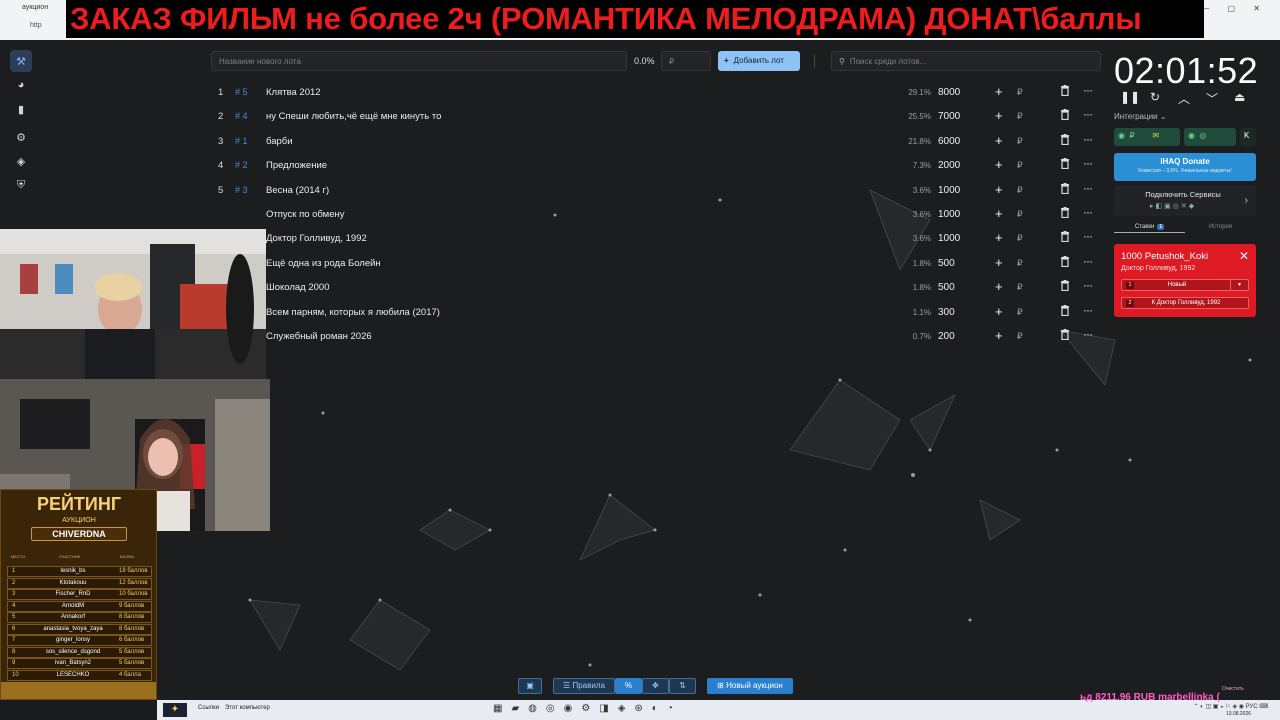 This screenshot has width=1280, height=720. I want to click on chevron-down-icon: ▾, so click(1239, 285).